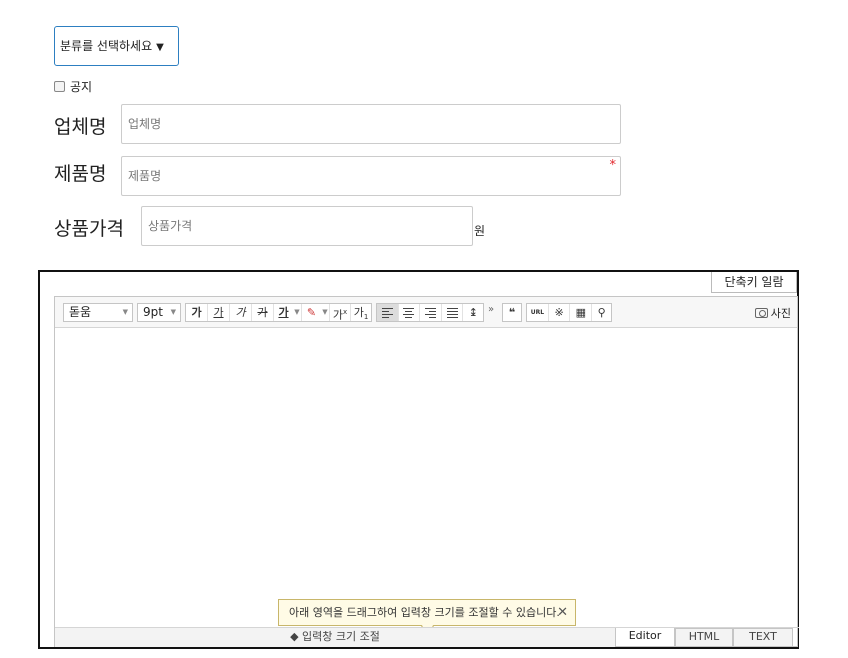 The image size is (848, 658). Describe the element at coordinates (409, 312) in the screenshot. I see `align-center-icon` at that location.